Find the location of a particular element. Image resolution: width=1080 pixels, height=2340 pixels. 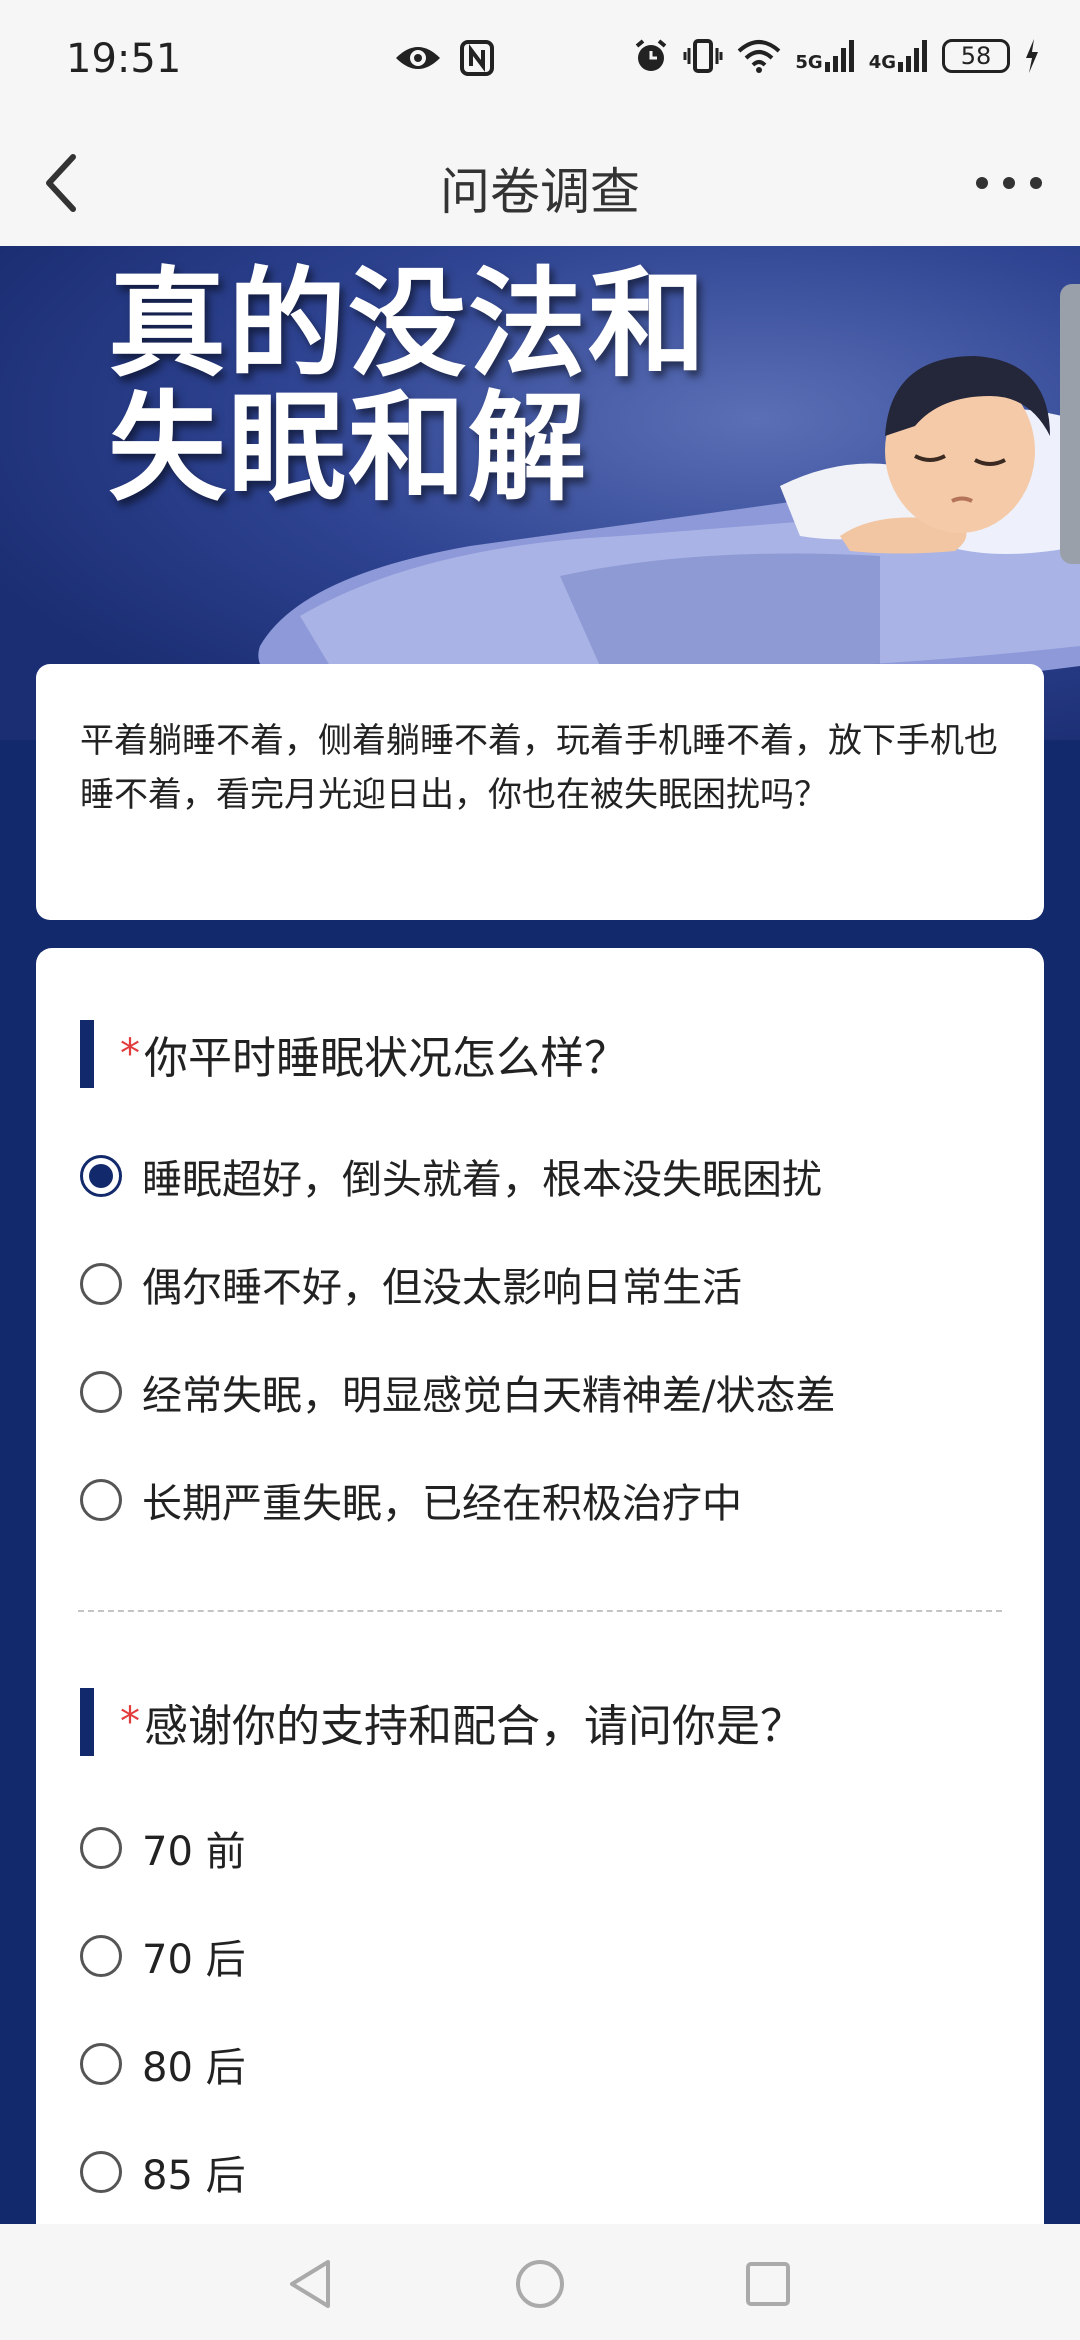

banner-title-line2: 失眠和解 is located at coordinates (348, 448).